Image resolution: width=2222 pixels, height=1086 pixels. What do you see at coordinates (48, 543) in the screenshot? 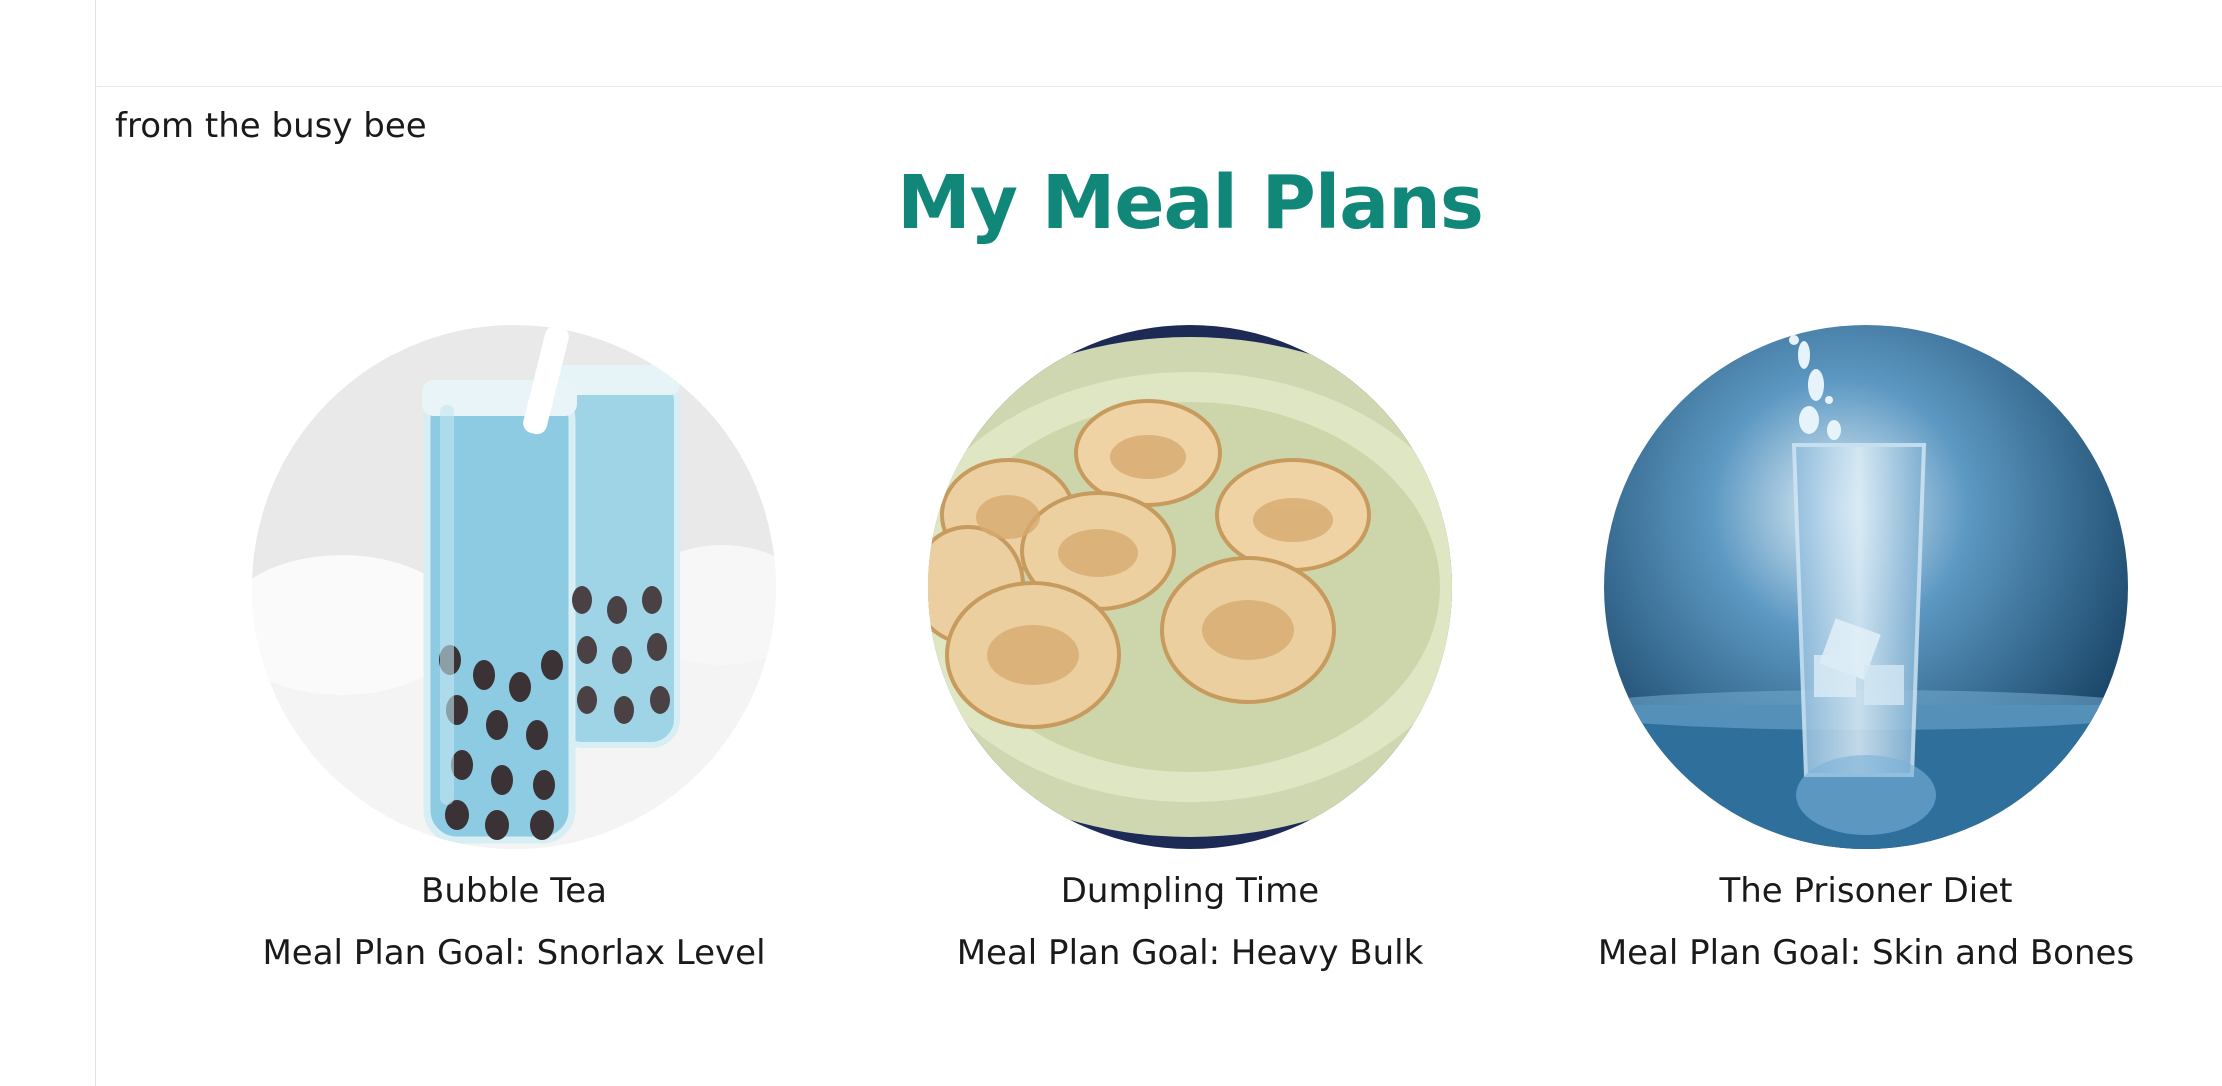
I see `left-rail` at bounding box center [48, 543].